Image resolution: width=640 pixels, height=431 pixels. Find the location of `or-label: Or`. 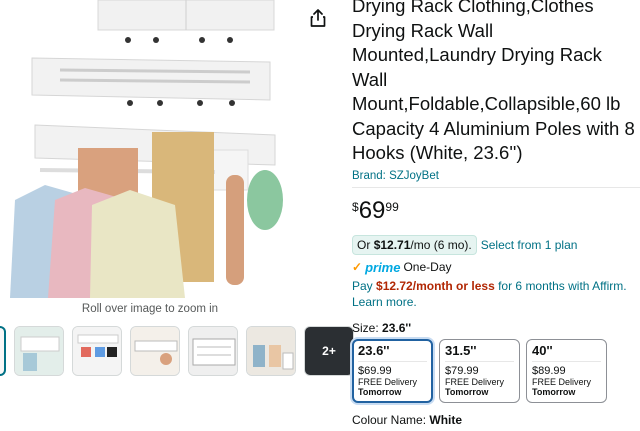

or-label: Or is located at coordinates (364, 244).